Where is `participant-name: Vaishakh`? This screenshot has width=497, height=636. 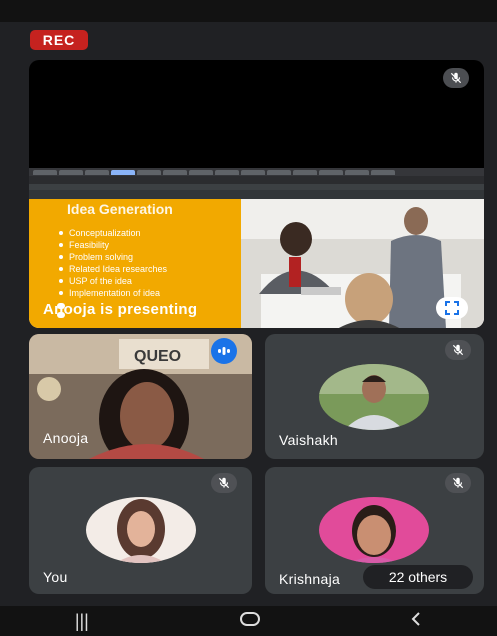
participant-name: Vaishakh is located at coordinates (308, 440).